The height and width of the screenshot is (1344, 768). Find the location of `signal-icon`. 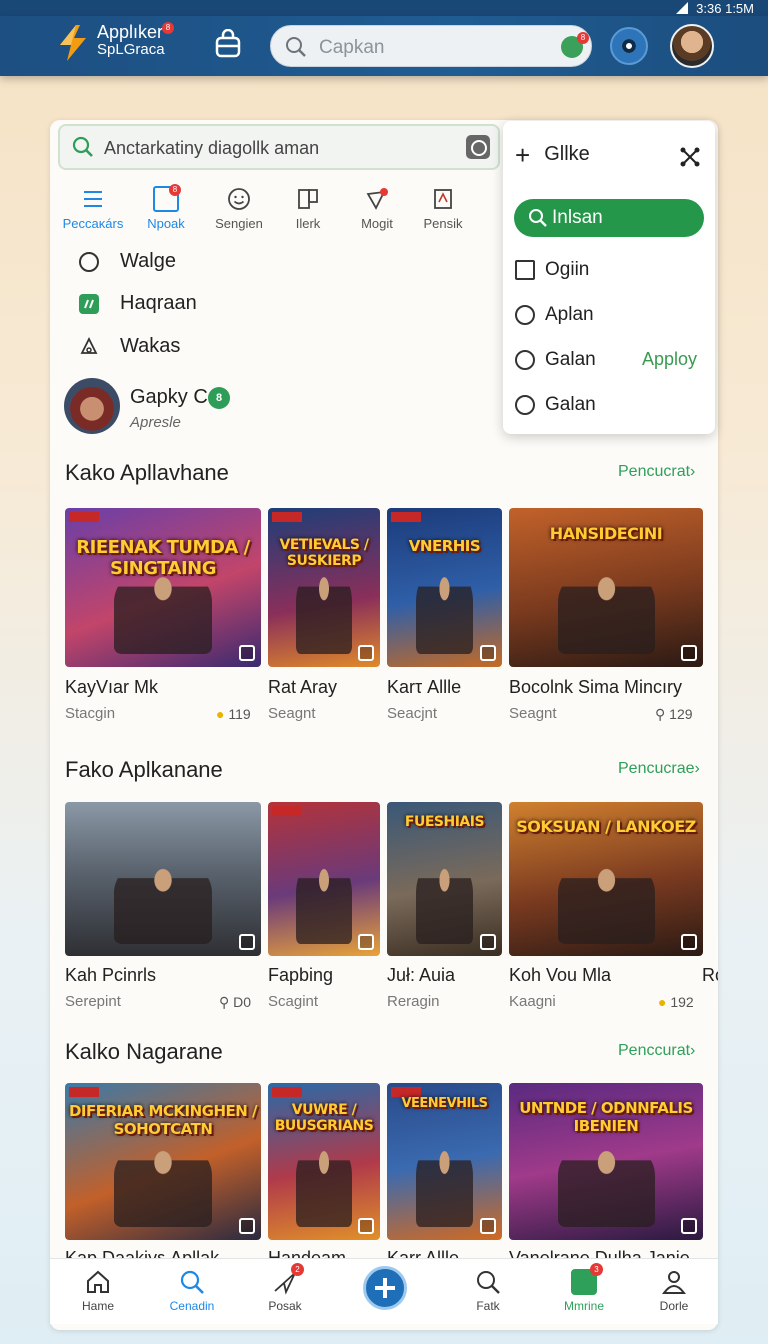

signal-icon is located at coordinates (682, 8).